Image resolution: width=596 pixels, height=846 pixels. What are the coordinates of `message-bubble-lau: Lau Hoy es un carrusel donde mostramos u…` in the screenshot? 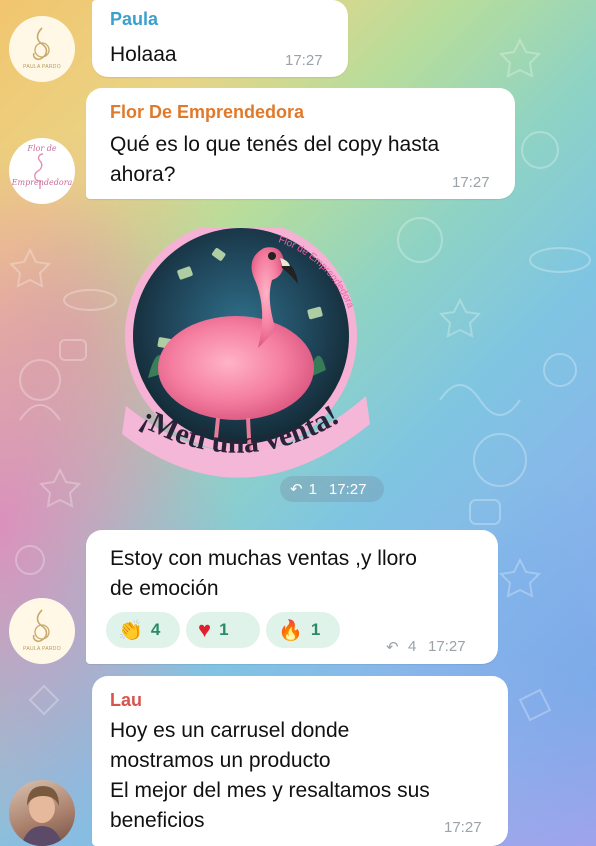 It's located at (300, 761).